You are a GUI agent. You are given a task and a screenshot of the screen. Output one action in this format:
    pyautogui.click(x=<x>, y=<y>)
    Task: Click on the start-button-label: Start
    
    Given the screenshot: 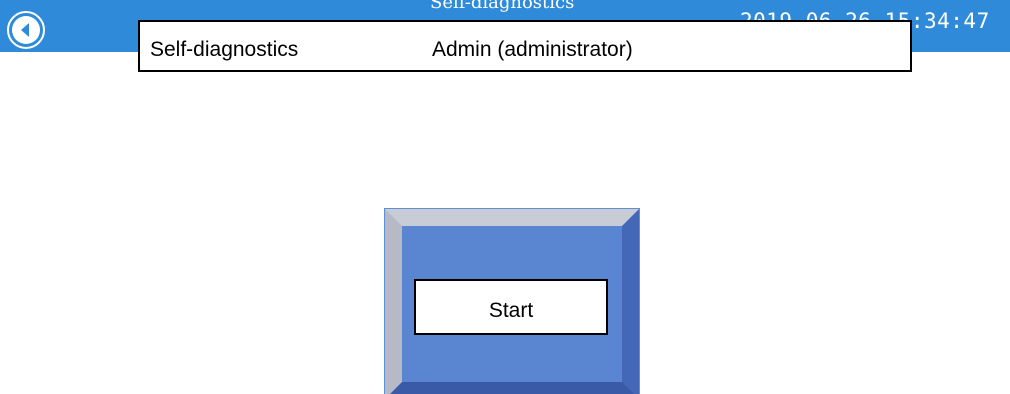 What is the action you would take?
    pyautogui.click(x=511, y=310)
    